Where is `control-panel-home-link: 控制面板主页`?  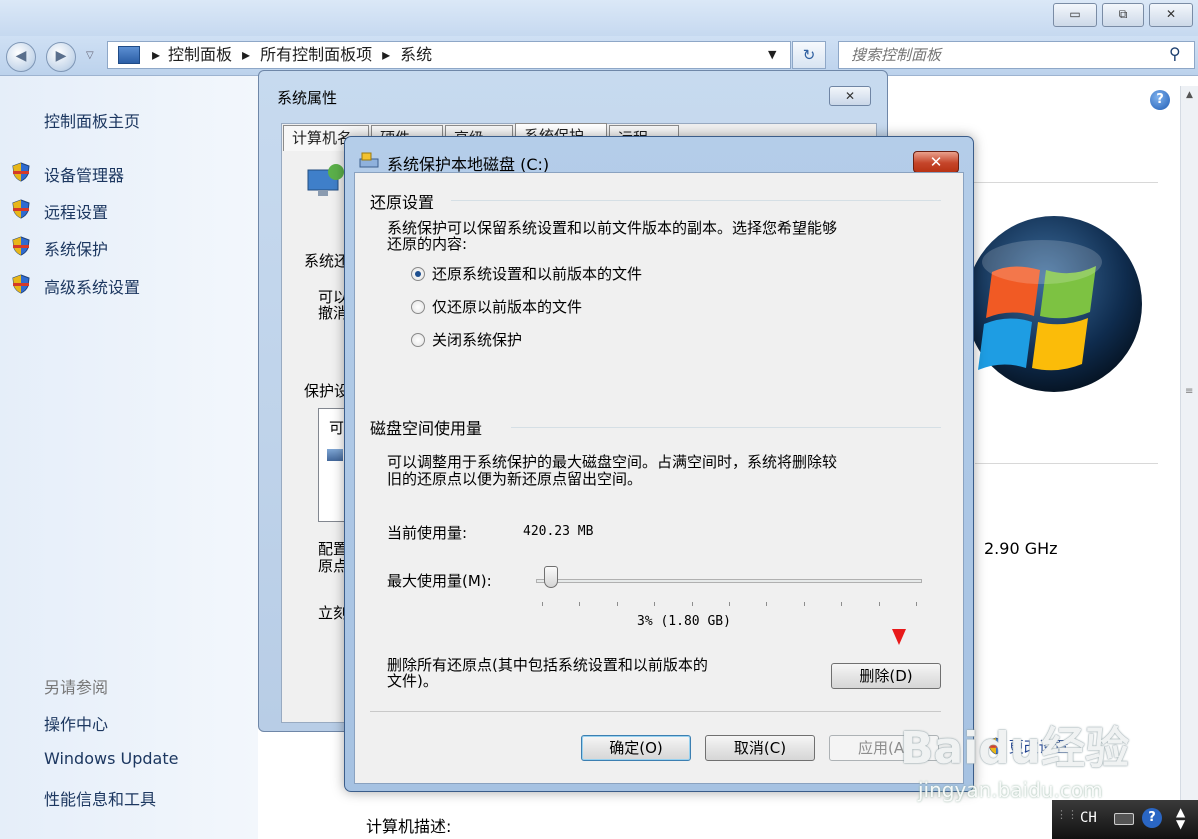 control-panel-home-link: 控制面板主页 is located at coordinates (92, 120).